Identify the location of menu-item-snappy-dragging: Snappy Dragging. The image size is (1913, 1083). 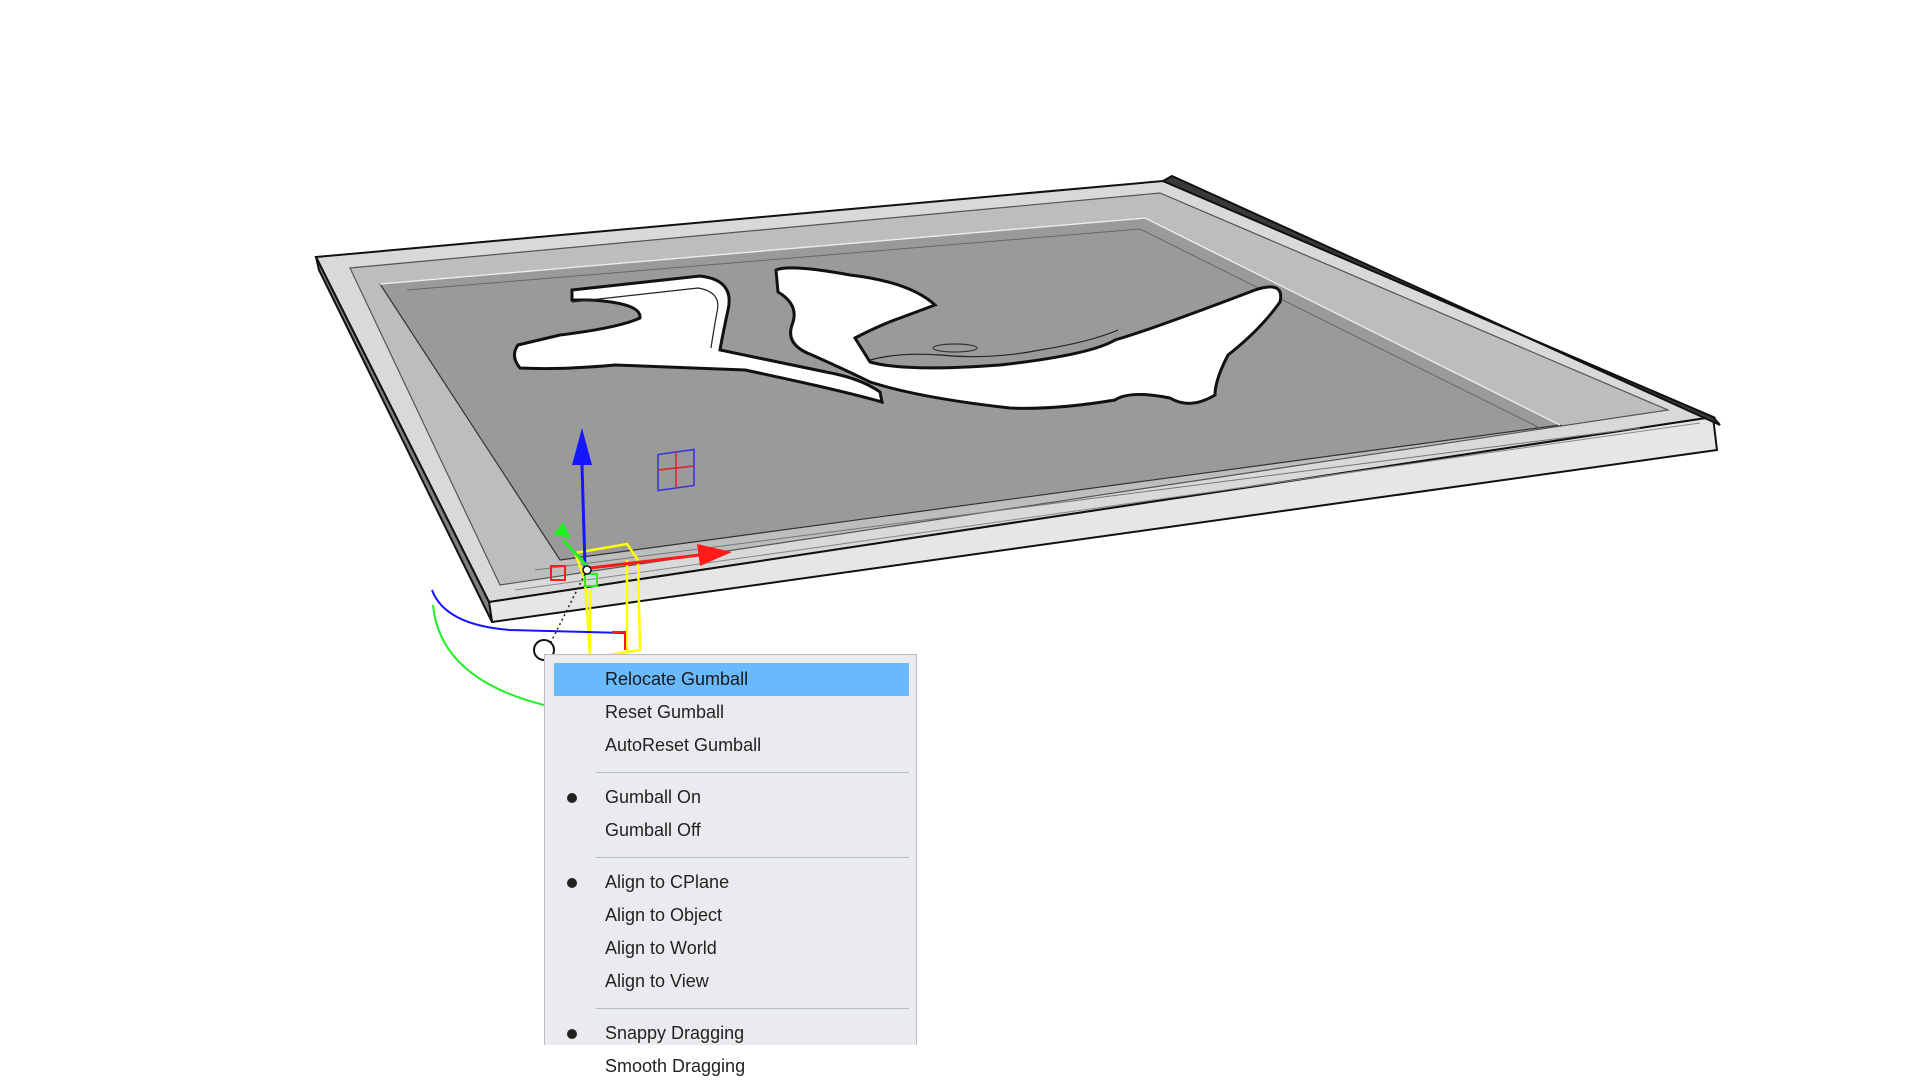
(731, 1033).